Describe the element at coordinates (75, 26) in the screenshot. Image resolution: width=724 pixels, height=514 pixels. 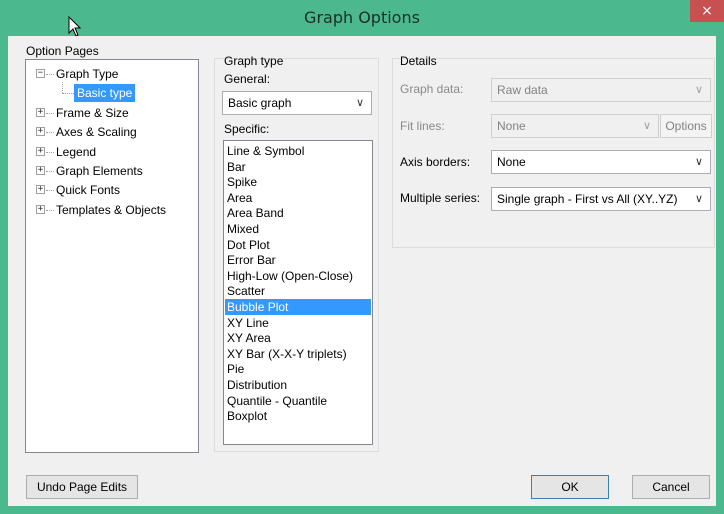
I see `mouse-cursor-icon` at that location.